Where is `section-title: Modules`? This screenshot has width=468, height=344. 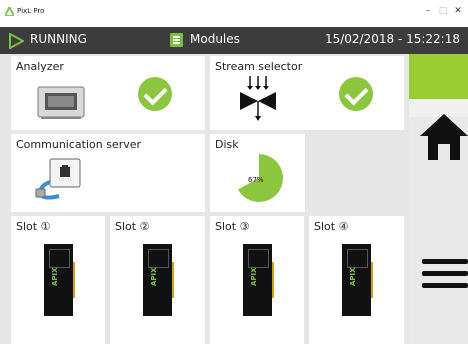
section-title: Modules is located at coordinates (215, 39).